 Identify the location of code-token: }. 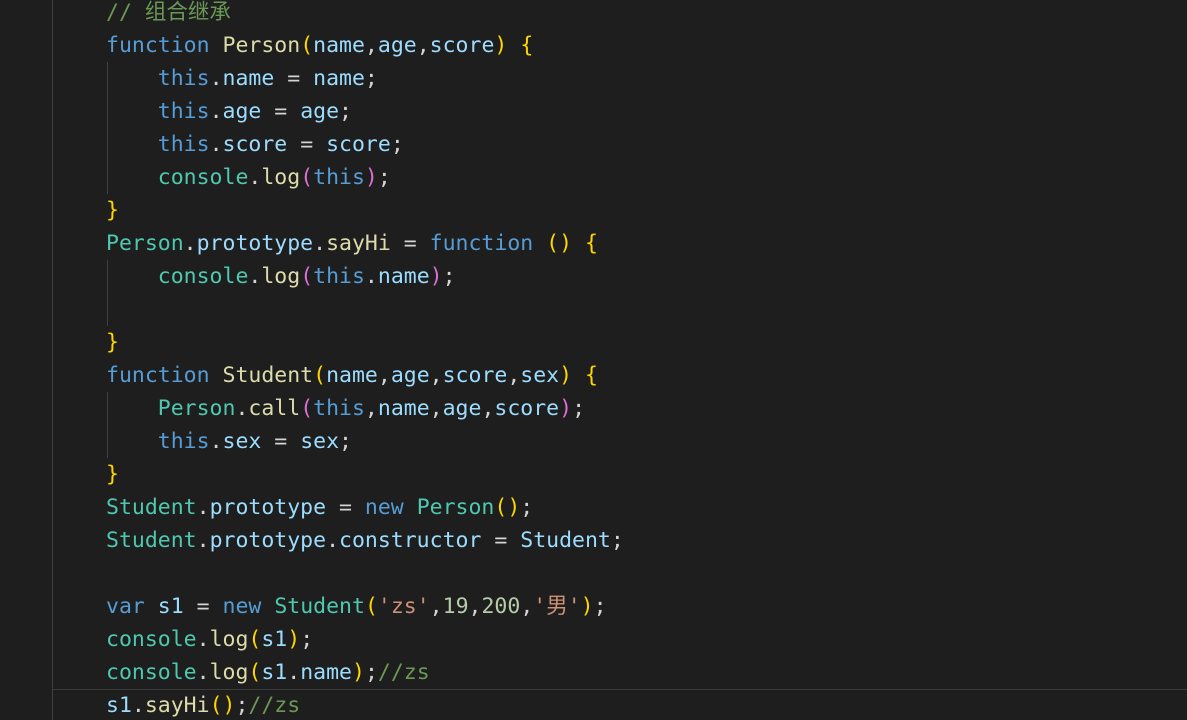
(112, 474).